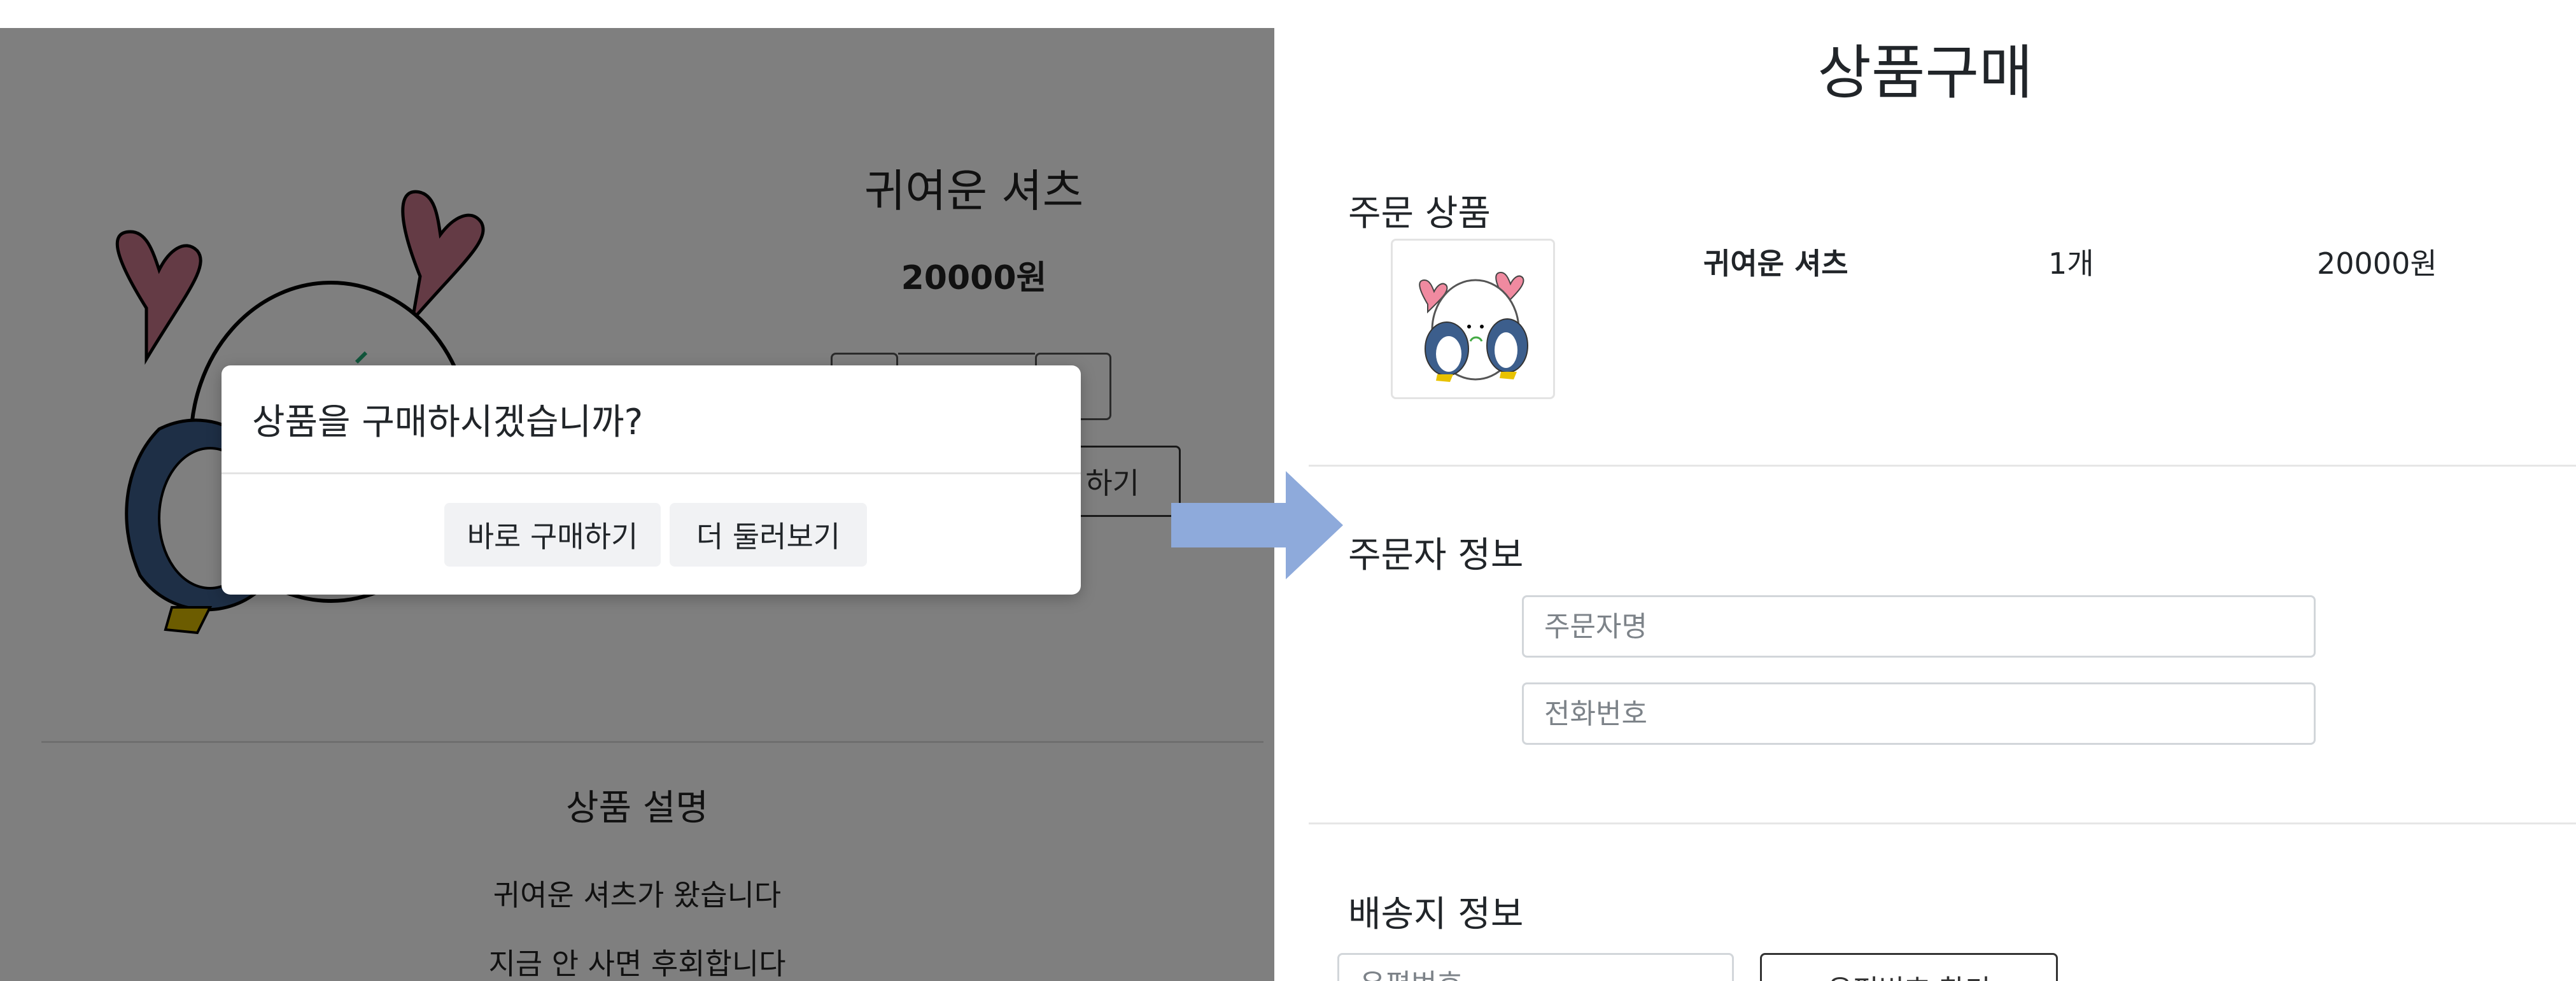 The image size is (2576, 981). What do you see at coordinates (448, 422) in the screenshot?
I see `modal-question: 상품을 구매하시겠습니까?` at bounding box center [448, 422].